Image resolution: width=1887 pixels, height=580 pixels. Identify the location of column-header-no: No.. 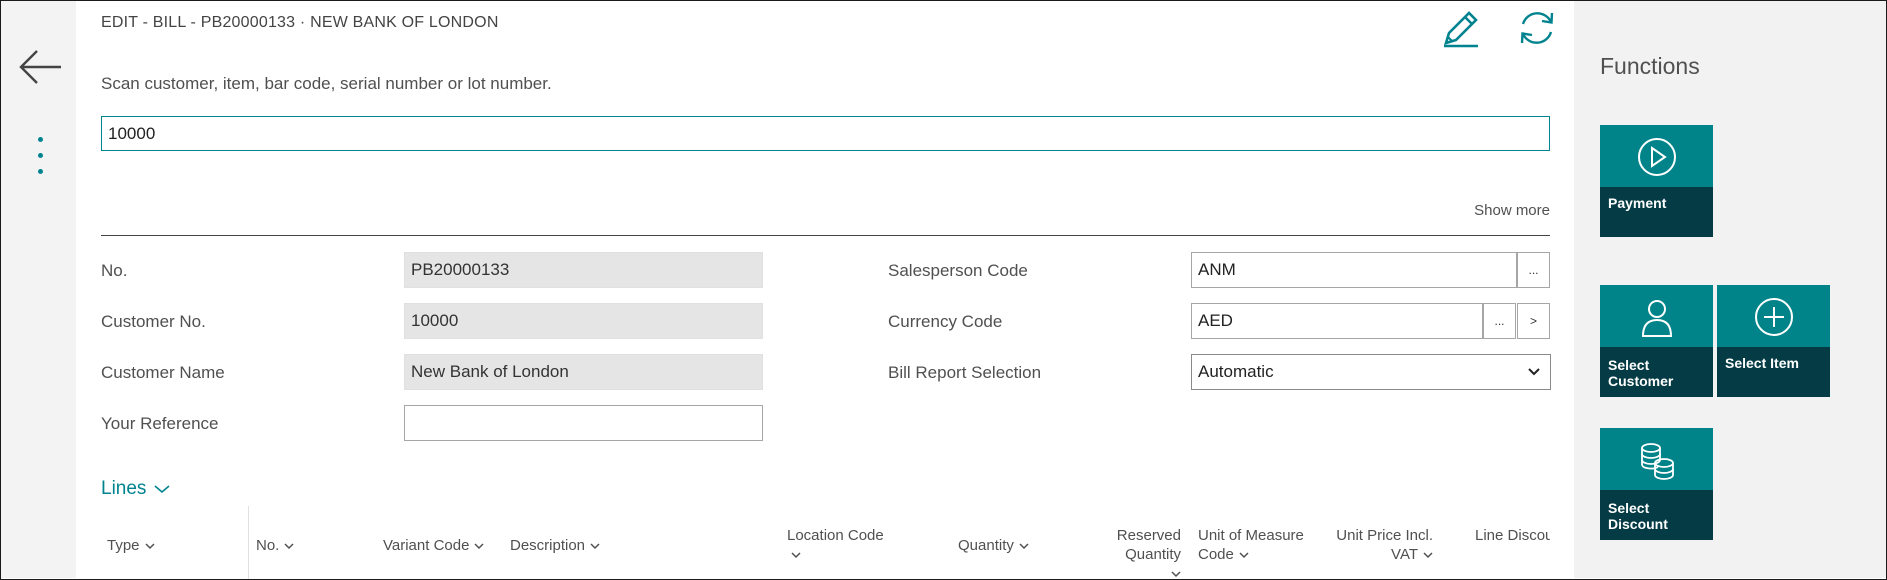
(275, 545).